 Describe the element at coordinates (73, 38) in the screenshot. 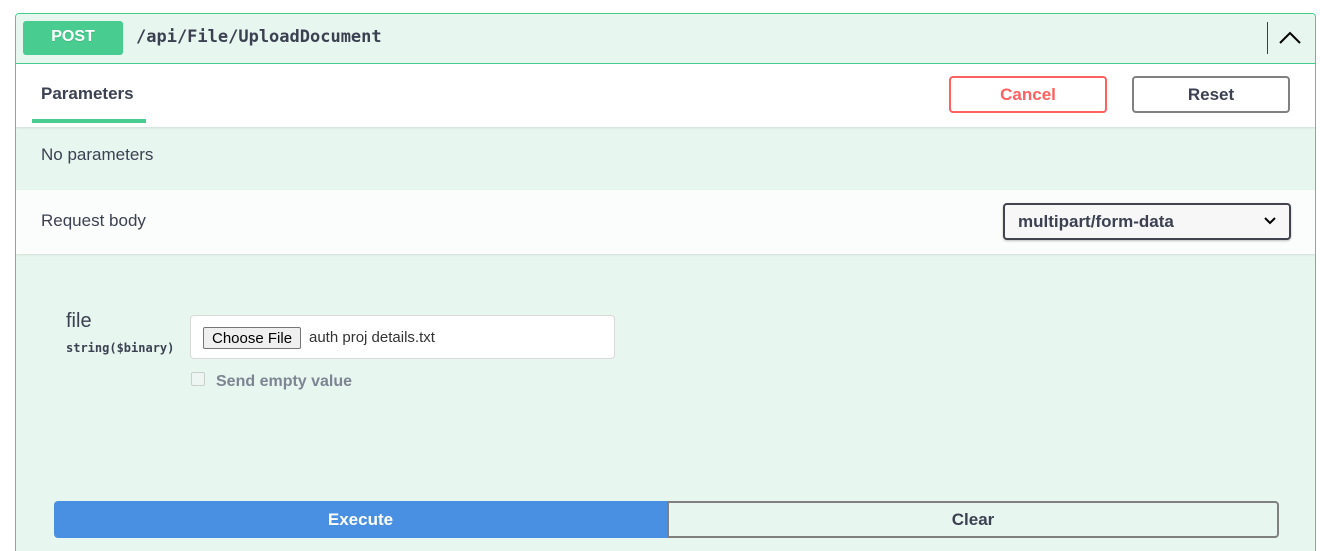

I see `http-method-badge: POST` at that location.